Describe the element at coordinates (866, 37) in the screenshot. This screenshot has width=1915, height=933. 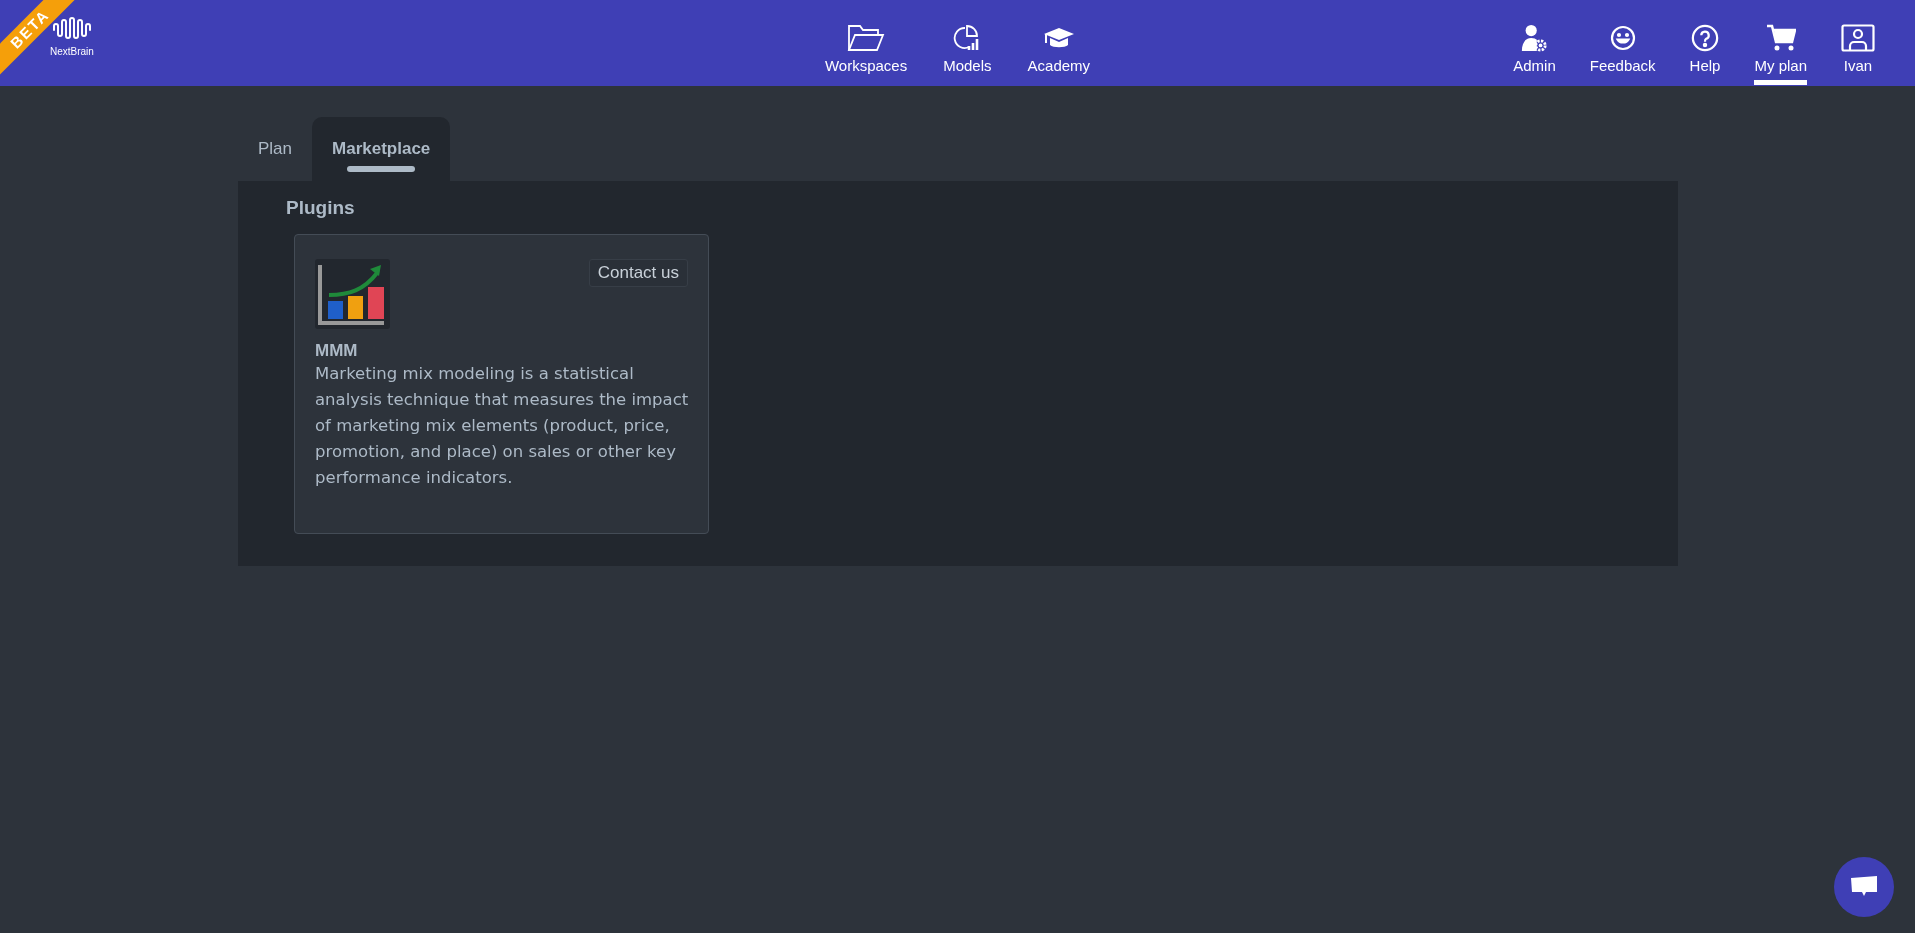
I see `folder-icon` at that location.